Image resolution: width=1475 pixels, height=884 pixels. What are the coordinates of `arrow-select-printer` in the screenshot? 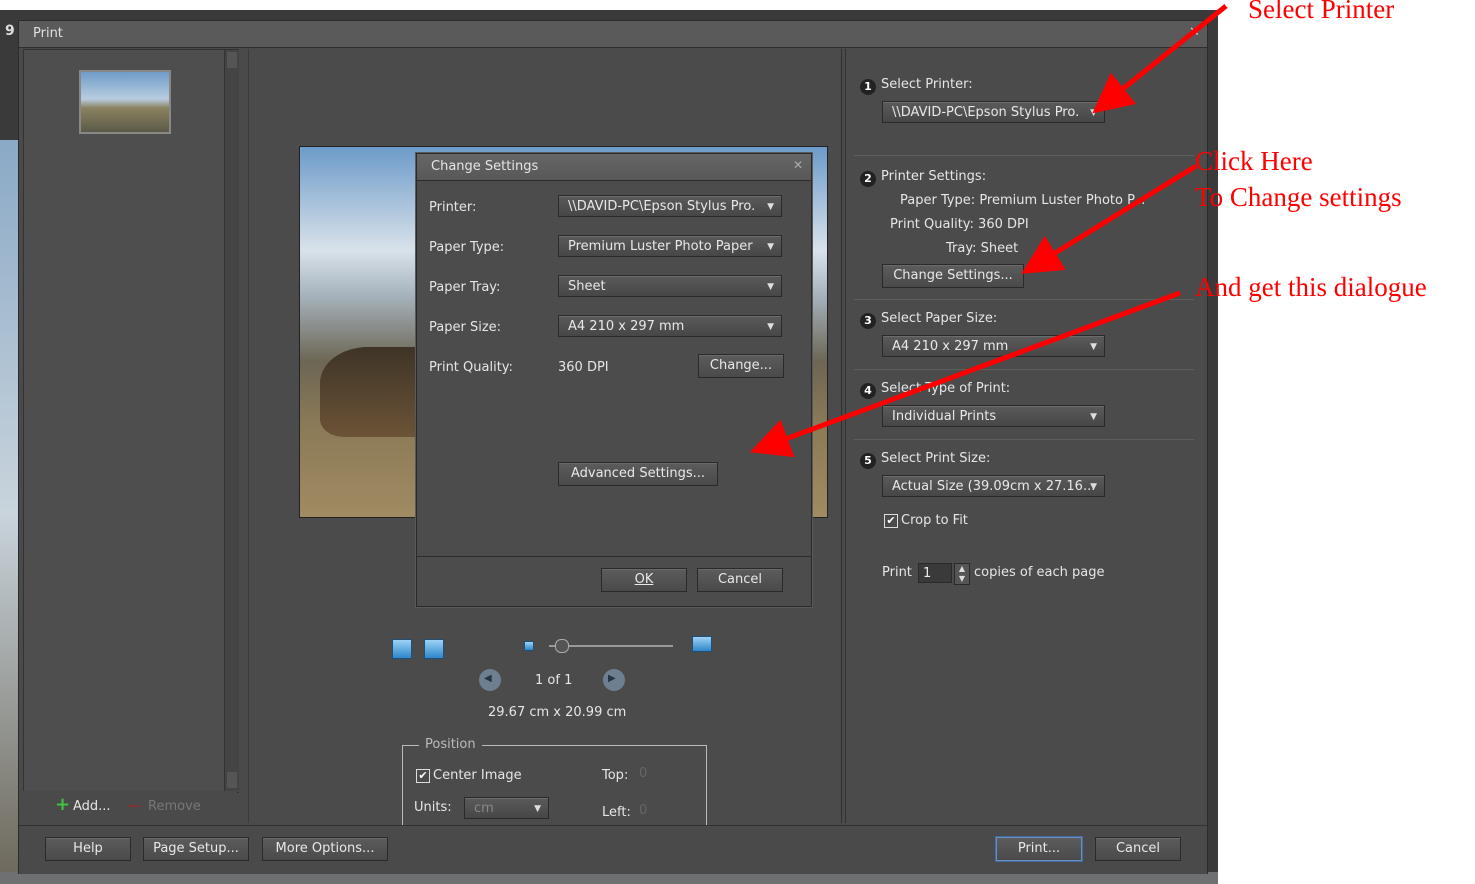 It's located at (1160, 59).